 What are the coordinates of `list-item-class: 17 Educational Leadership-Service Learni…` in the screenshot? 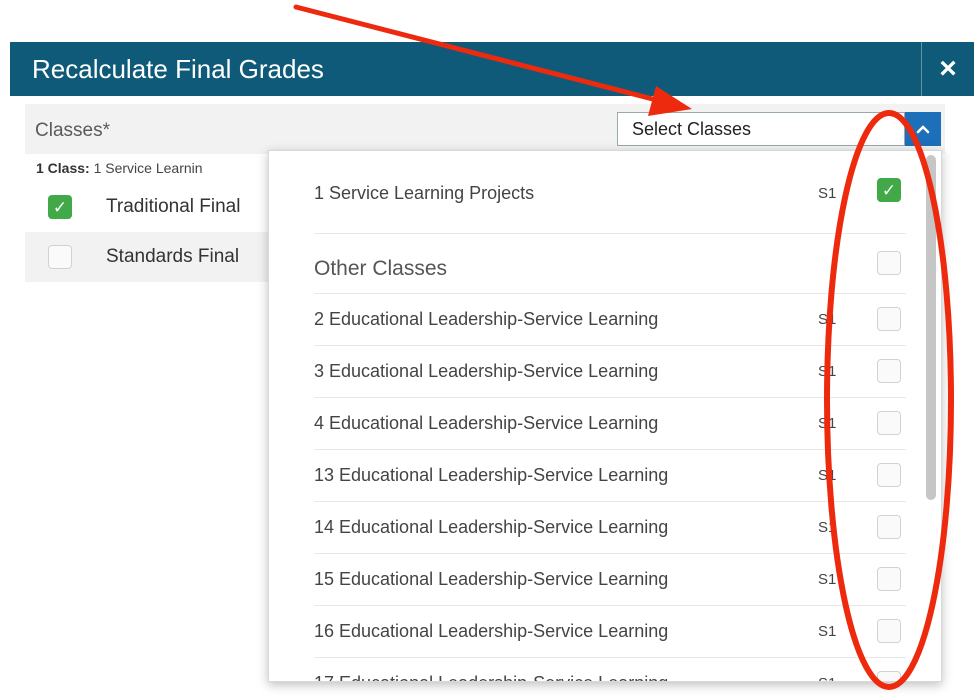 It's located at (610, 669).